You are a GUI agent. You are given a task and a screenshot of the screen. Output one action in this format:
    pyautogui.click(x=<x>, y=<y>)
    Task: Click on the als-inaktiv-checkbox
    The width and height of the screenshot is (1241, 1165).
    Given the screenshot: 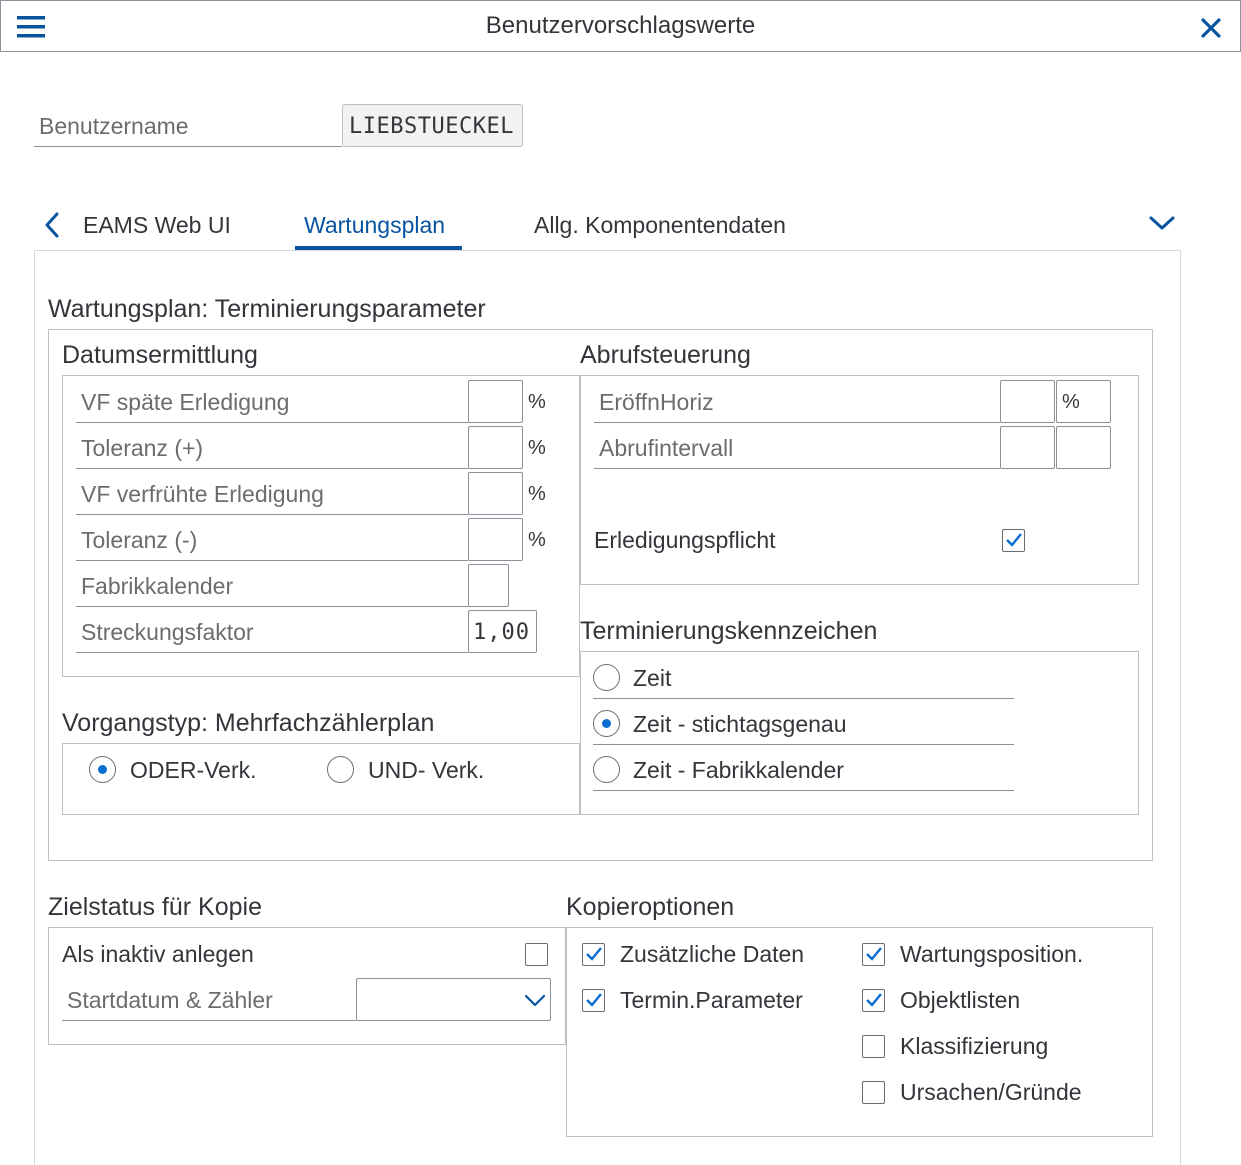 What is the action you would take?
    pyautogui.click(x=536, y=954)
    